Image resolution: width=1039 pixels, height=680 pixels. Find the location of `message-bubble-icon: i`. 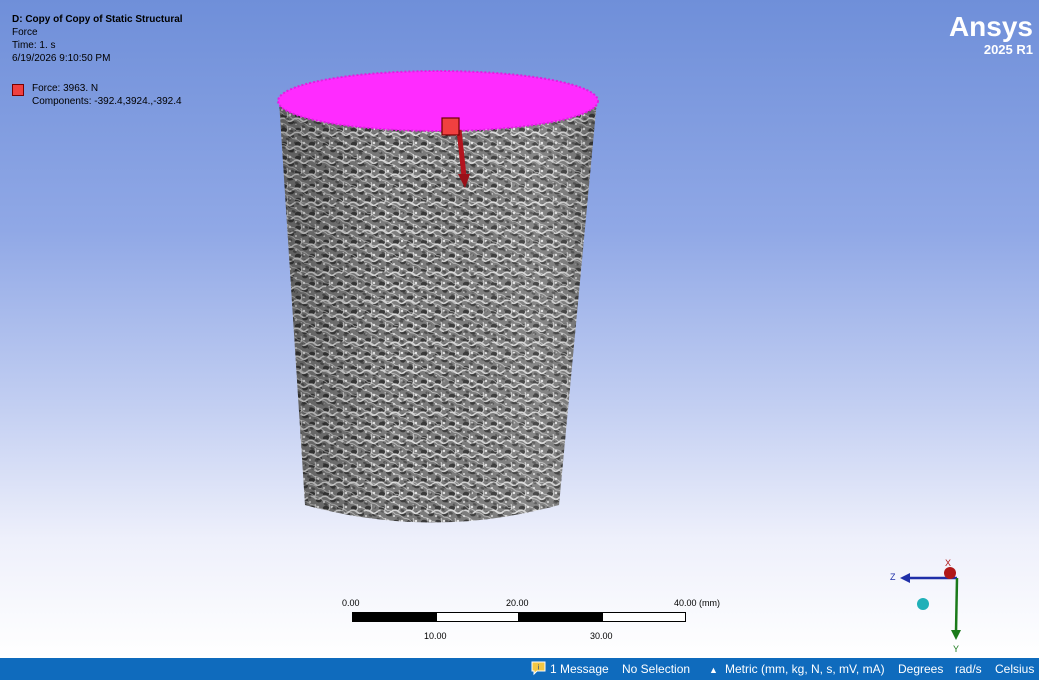

message-bubble-icon: i is located at coordinates (538, 668).